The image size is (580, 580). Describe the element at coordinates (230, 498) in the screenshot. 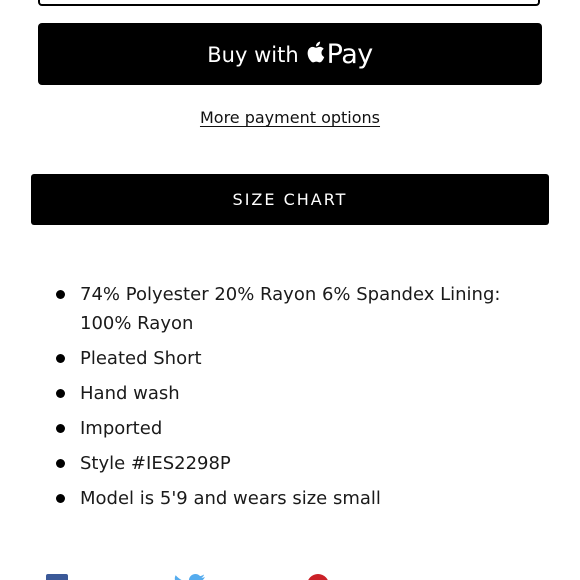

I see `feature-text: Model is 5'9 and wears size small` at that location.